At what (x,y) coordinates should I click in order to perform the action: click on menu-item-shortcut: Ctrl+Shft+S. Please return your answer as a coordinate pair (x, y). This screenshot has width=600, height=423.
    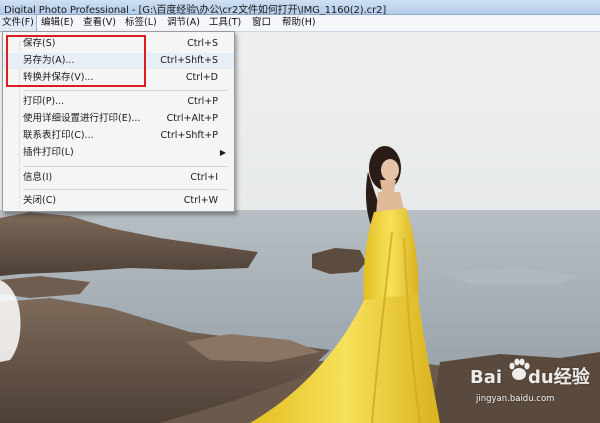
    Looking at the image, I should click on (189, 60).